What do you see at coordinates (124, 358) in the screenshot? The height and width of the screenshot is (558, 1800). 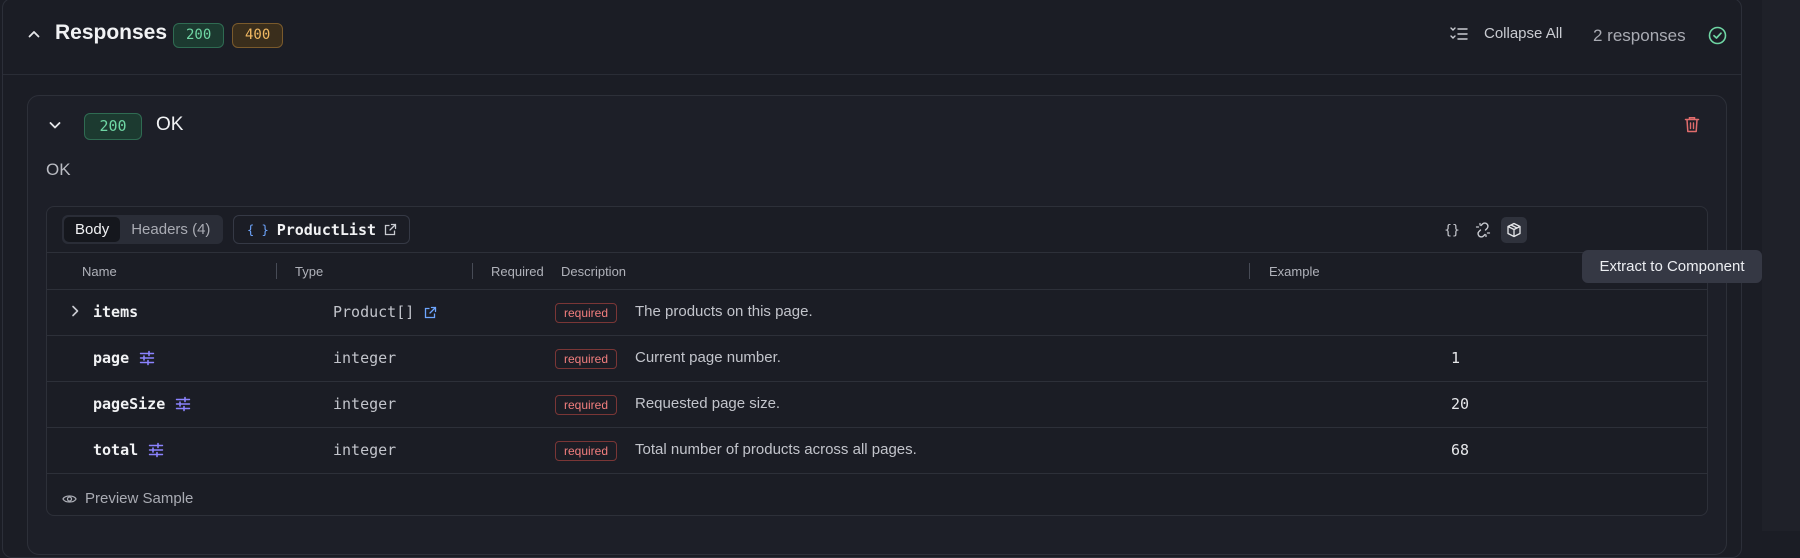 I see `field-name: page` at bounding box center [124, 358].